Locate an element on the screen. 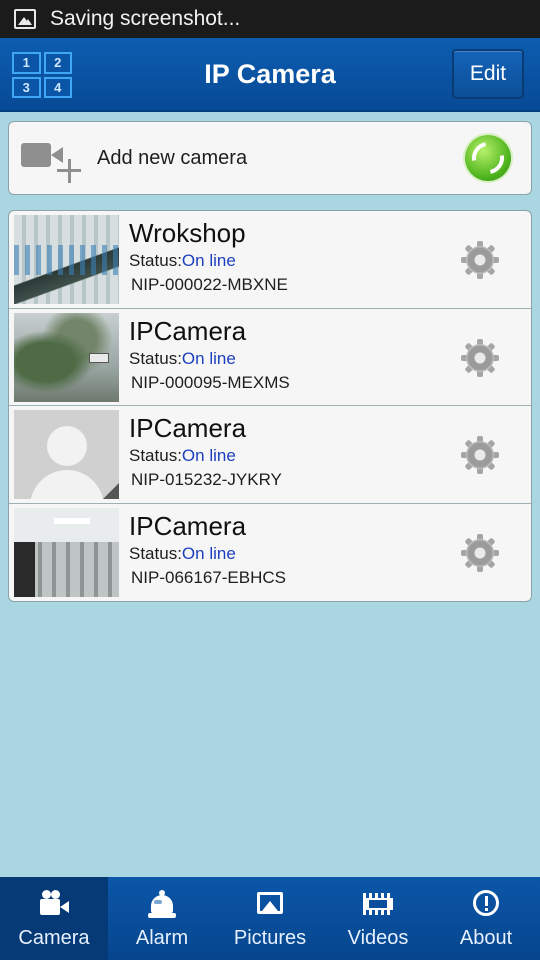 This screenshot has height=960, width=540. nav-videos: Videos is located at coordinates (378, 918).